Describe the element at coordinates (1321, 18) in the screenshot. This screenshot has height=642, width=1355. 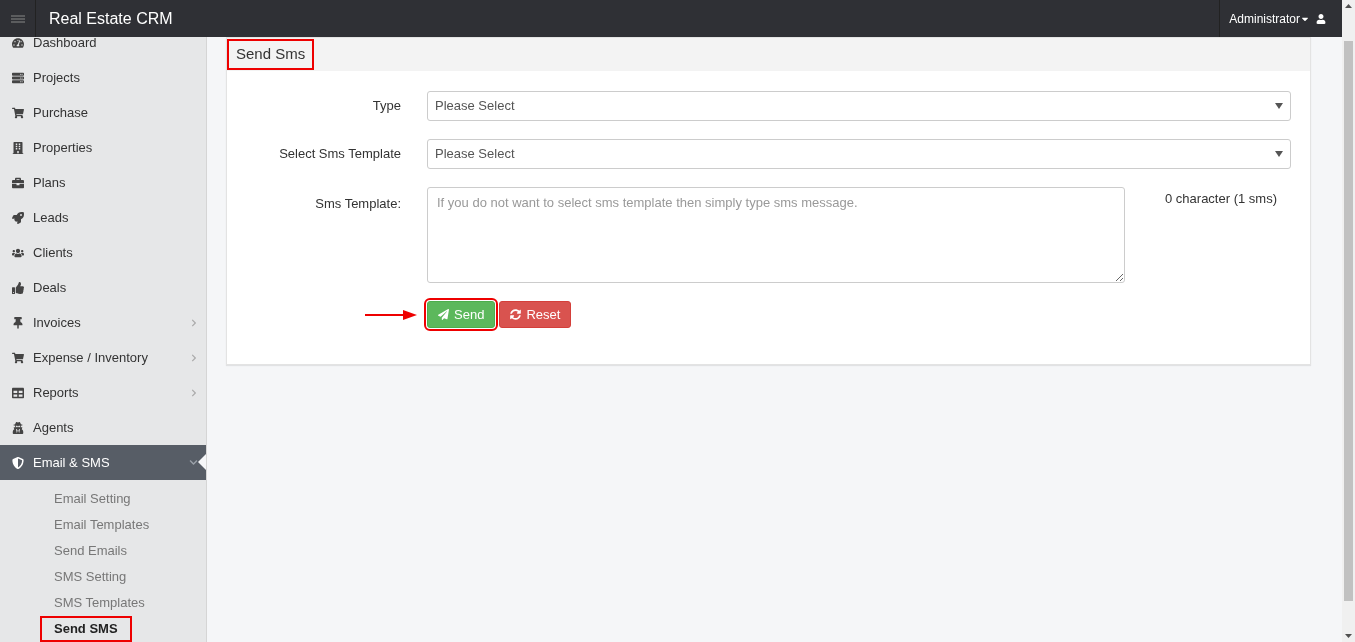
I see `user-icon` at that location.